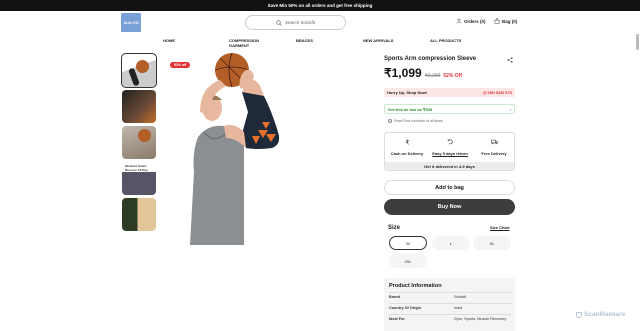 This screenshot has width=640, height=331. I want to click on tax-text: Final Price Inclusive of all taxes, so click(418, 121).